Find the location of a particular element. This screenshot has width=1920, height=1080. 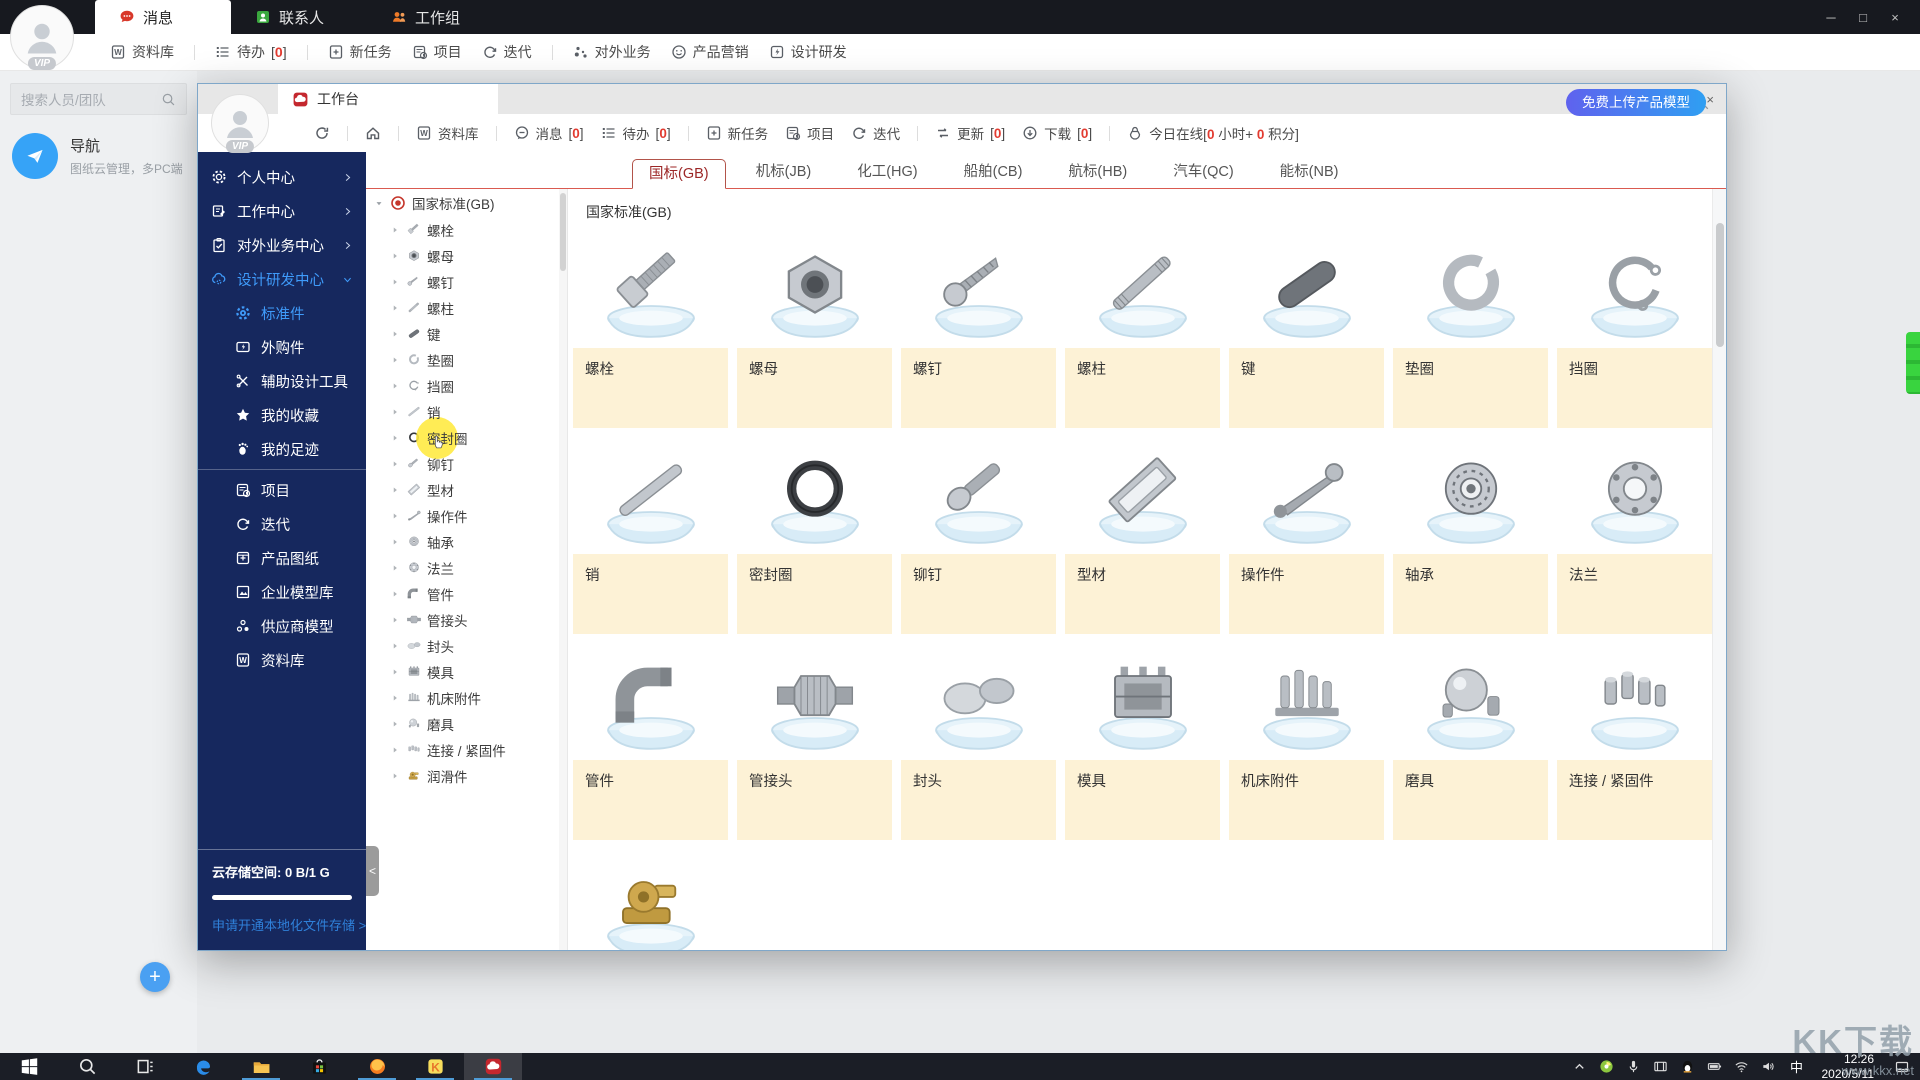

part-card-16: 封头 is located at coordinates (978, 742).